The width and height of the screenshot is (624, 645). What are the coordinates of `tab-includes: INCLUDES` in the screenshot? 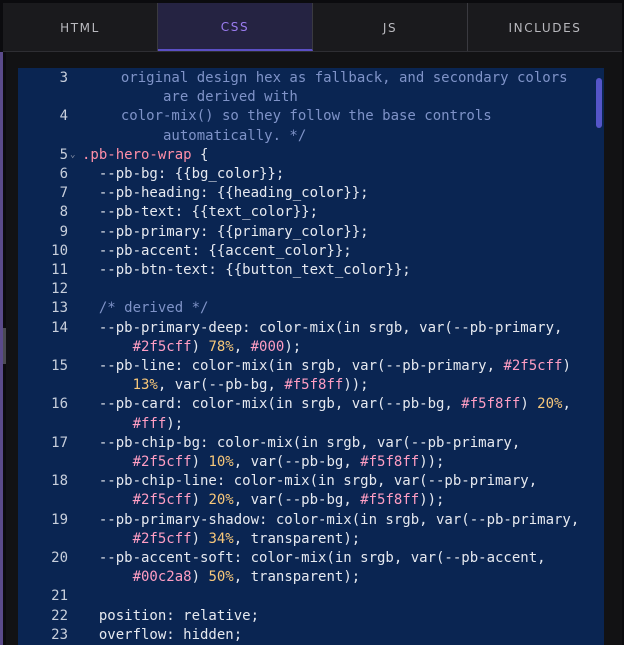 It's located at (545, 27).